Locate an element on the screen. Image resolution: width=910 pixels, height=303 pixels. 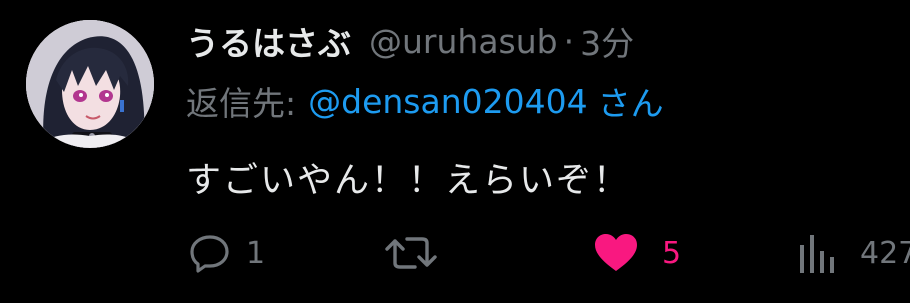
tweet-header: うるはさぶ @uruhasub · 3分 is located at coordinates (410, 41).